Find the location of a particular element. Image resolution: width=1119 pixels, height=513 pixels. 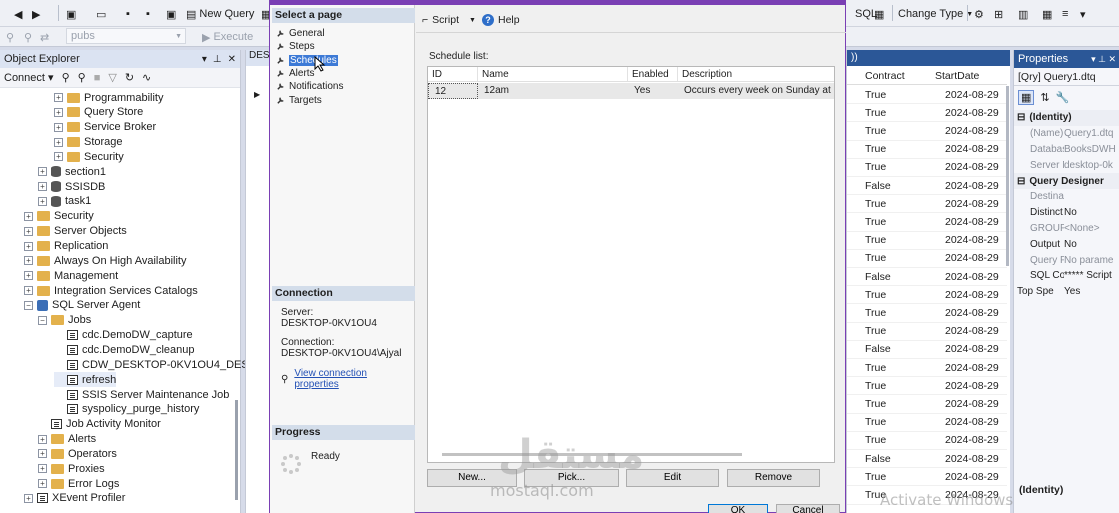

tree-item: Job Activity Monitor is located at coordinates (99, 424).